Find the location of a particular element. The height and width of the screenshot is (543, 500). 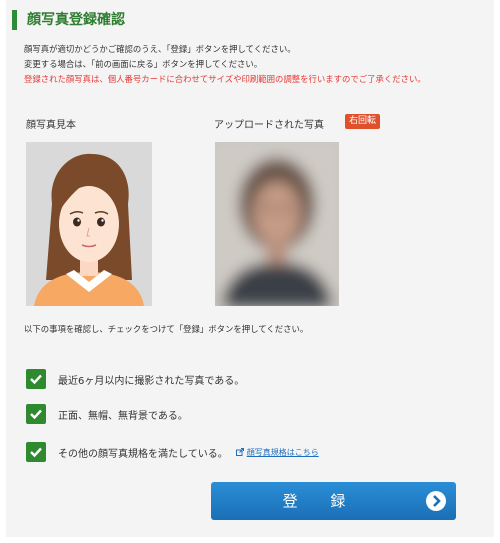

check-label-recent: 最近6ヶ月以内に撮影された写真である。 is located at coordinates (151, 381).